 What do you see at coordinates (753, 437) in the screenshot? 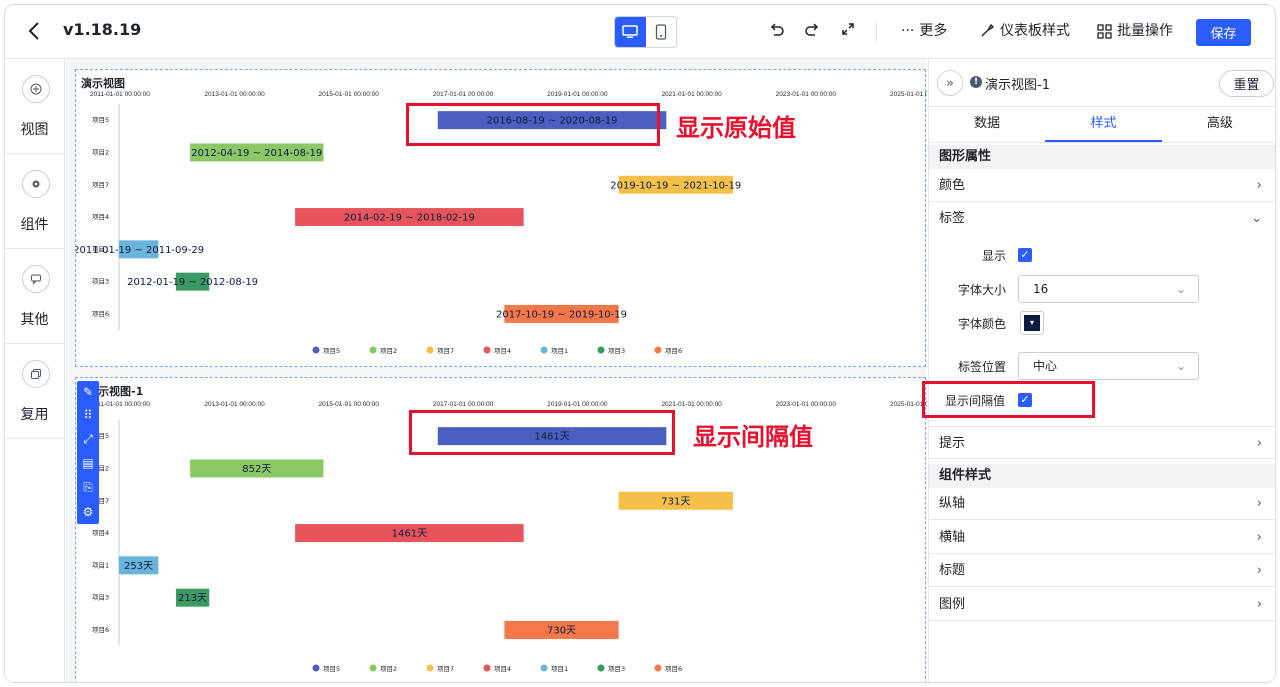
I see `annotation-text-interval: 显示间隔值` at bounding box center [753, 437].